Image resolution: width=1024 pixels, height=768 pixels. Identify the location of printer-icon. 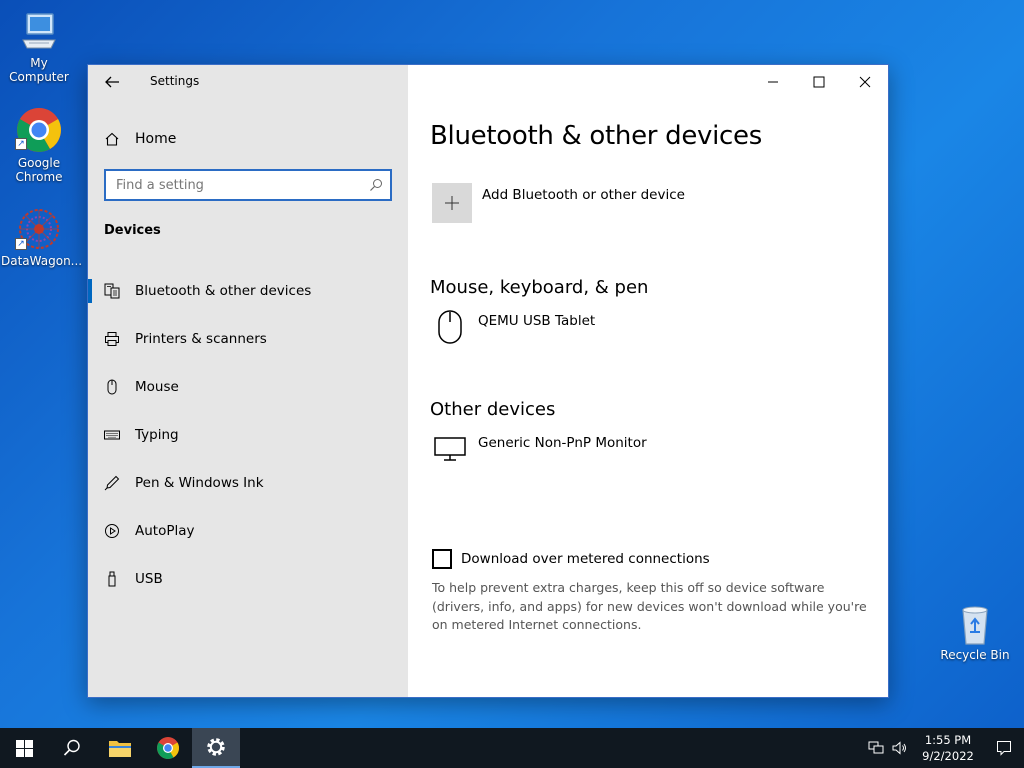
(112, 339).